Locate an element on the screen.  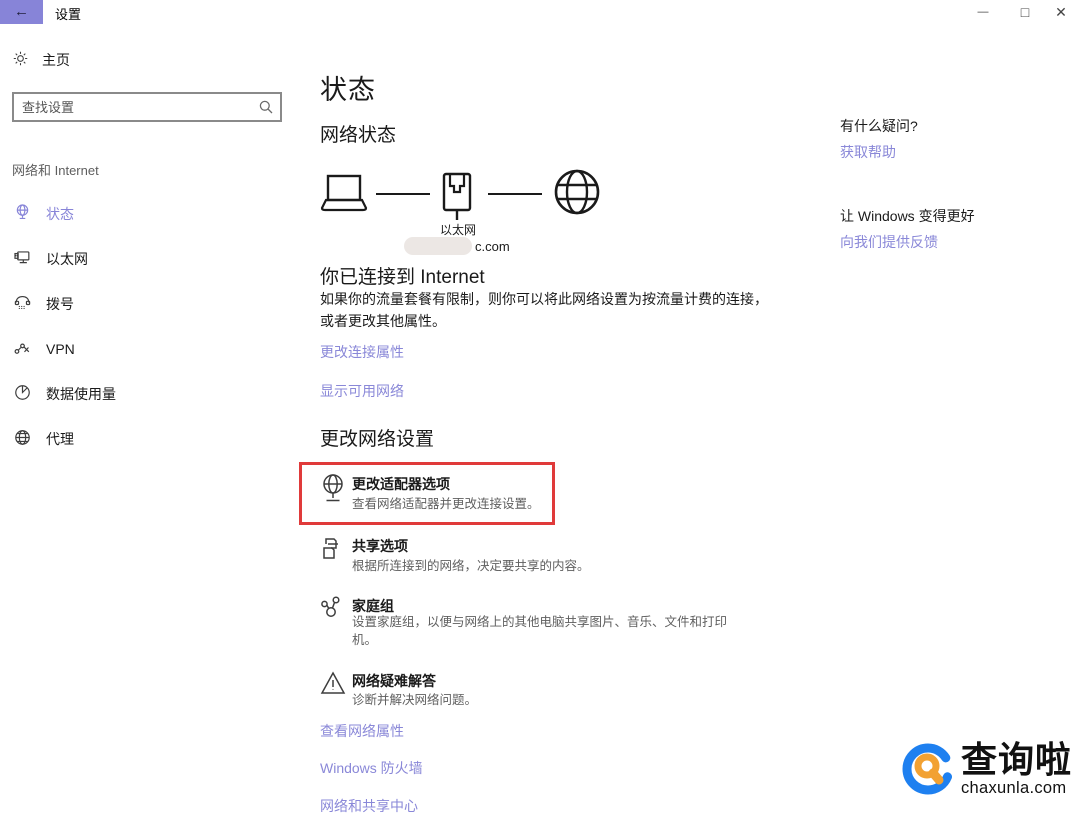
ethernet-icon is located at coordinates (22, 259).